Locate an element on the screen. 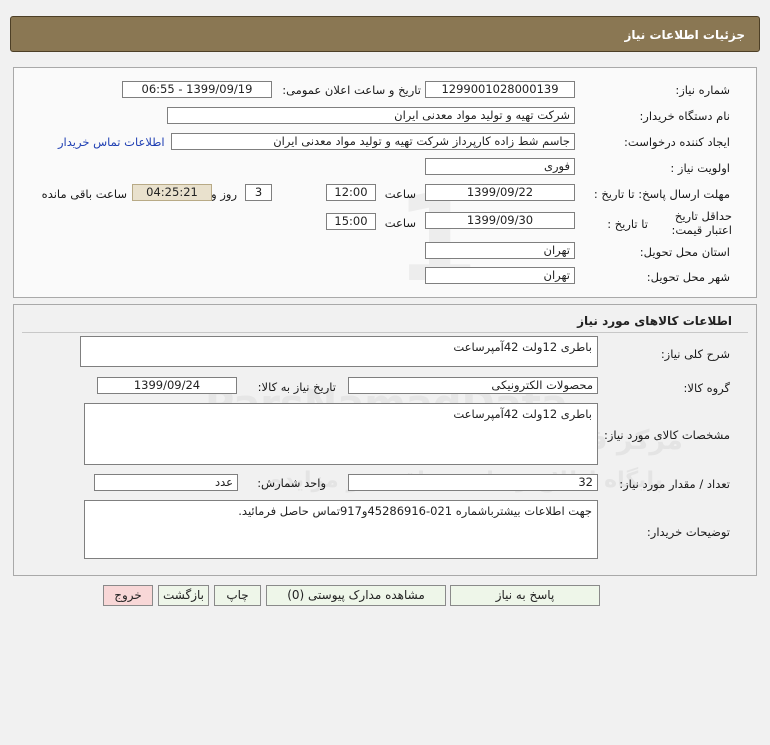 This screenshot has width=770, height=745. province-field: تهران is located at coordinates (500, 250).